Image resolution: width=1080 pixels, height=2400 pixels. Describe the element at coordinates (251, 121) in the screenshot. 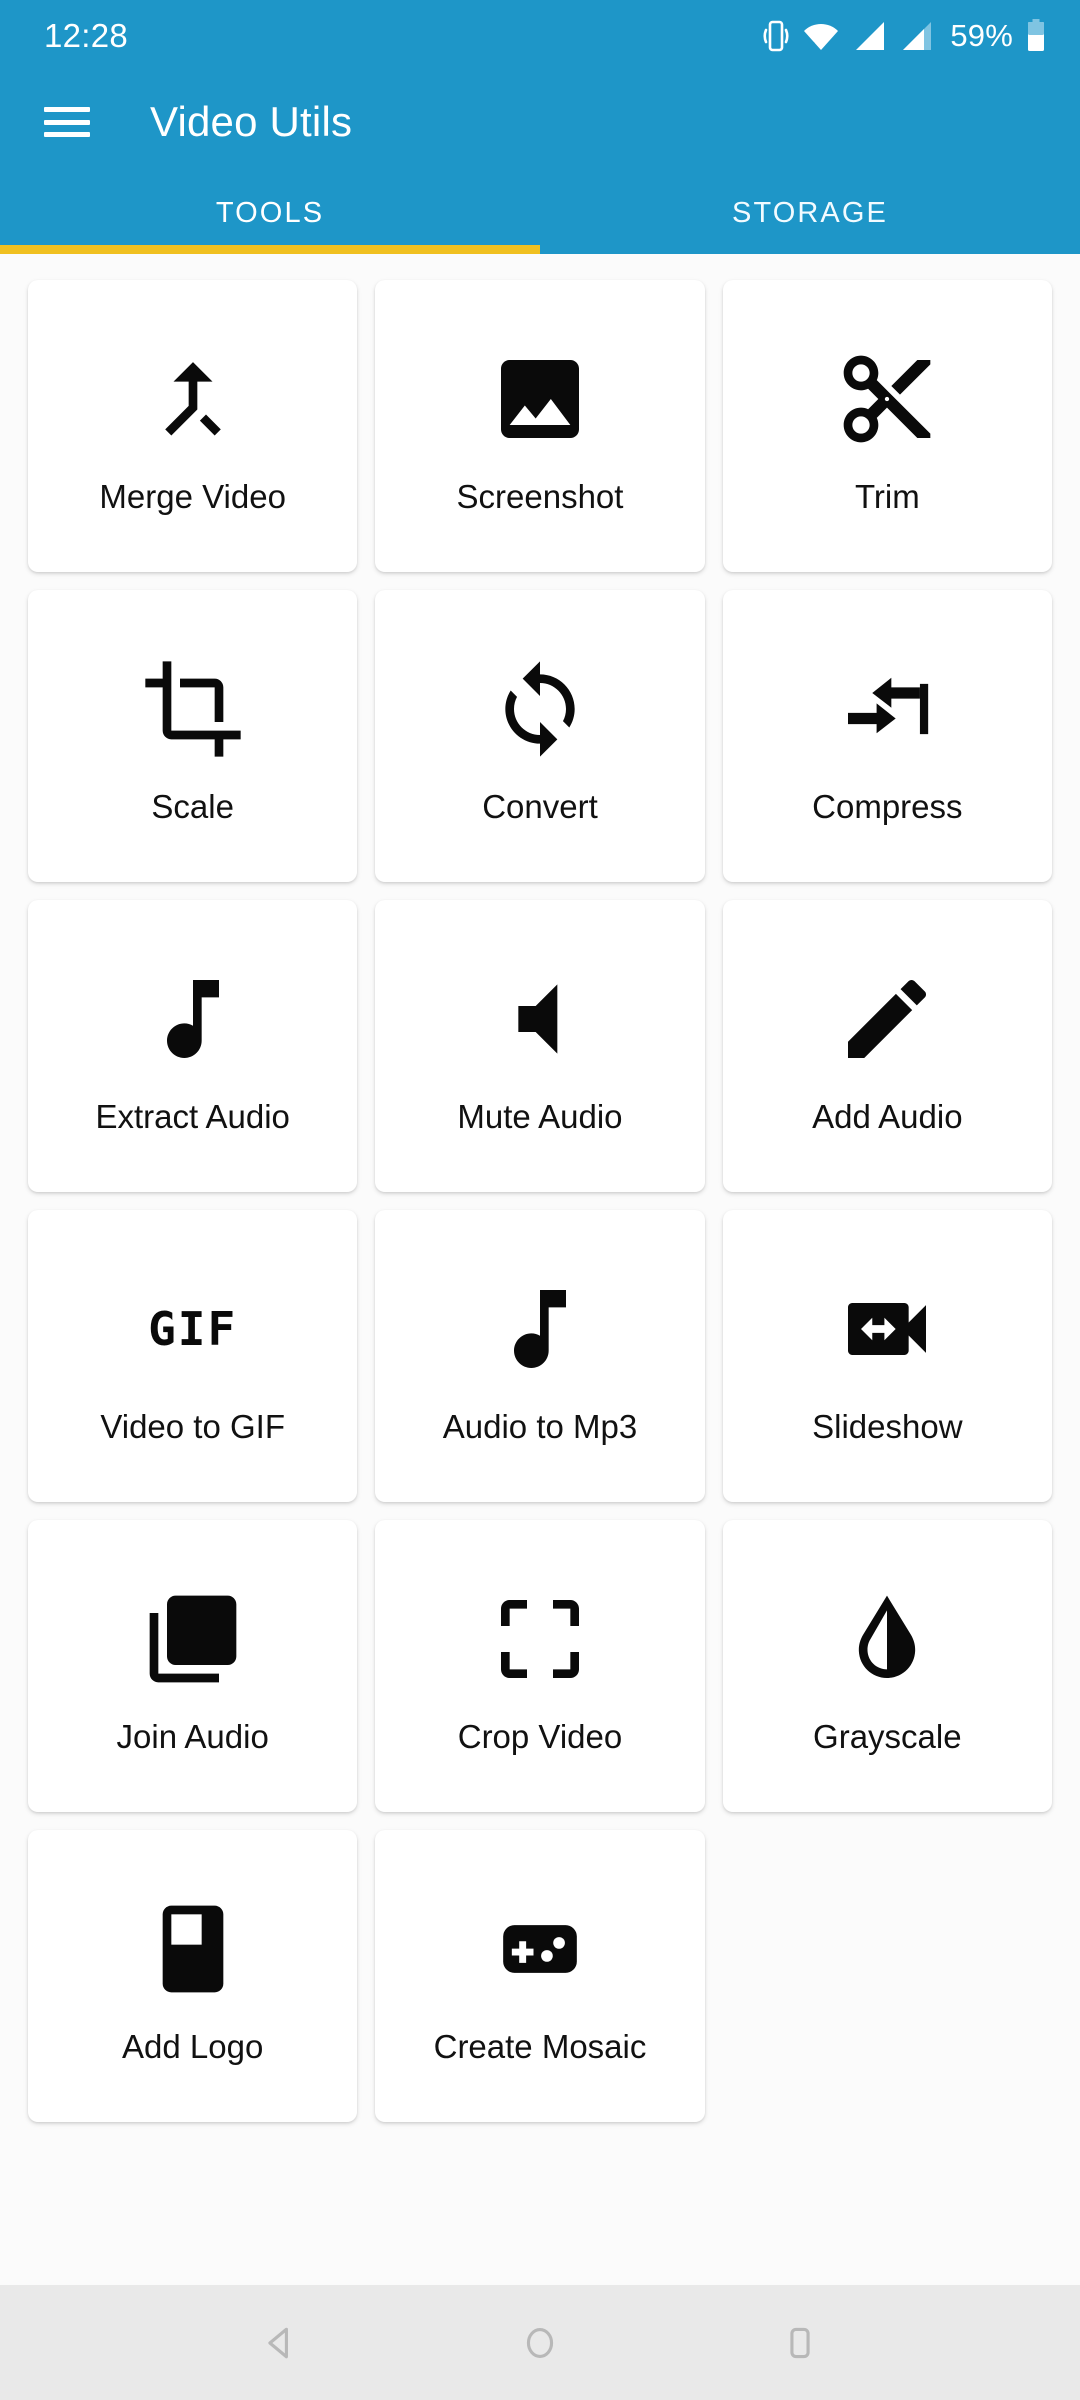

I see `page-title: Video Utils` at that location.